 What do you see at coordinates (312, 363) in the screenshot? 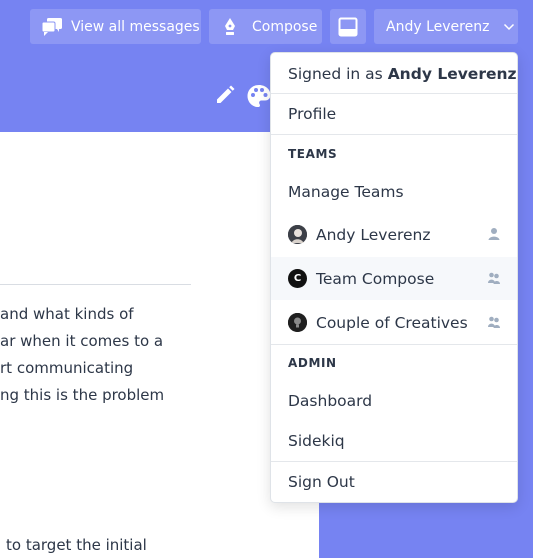
I see `admin-heading: ADMIN` at bounding box center [312, 363].